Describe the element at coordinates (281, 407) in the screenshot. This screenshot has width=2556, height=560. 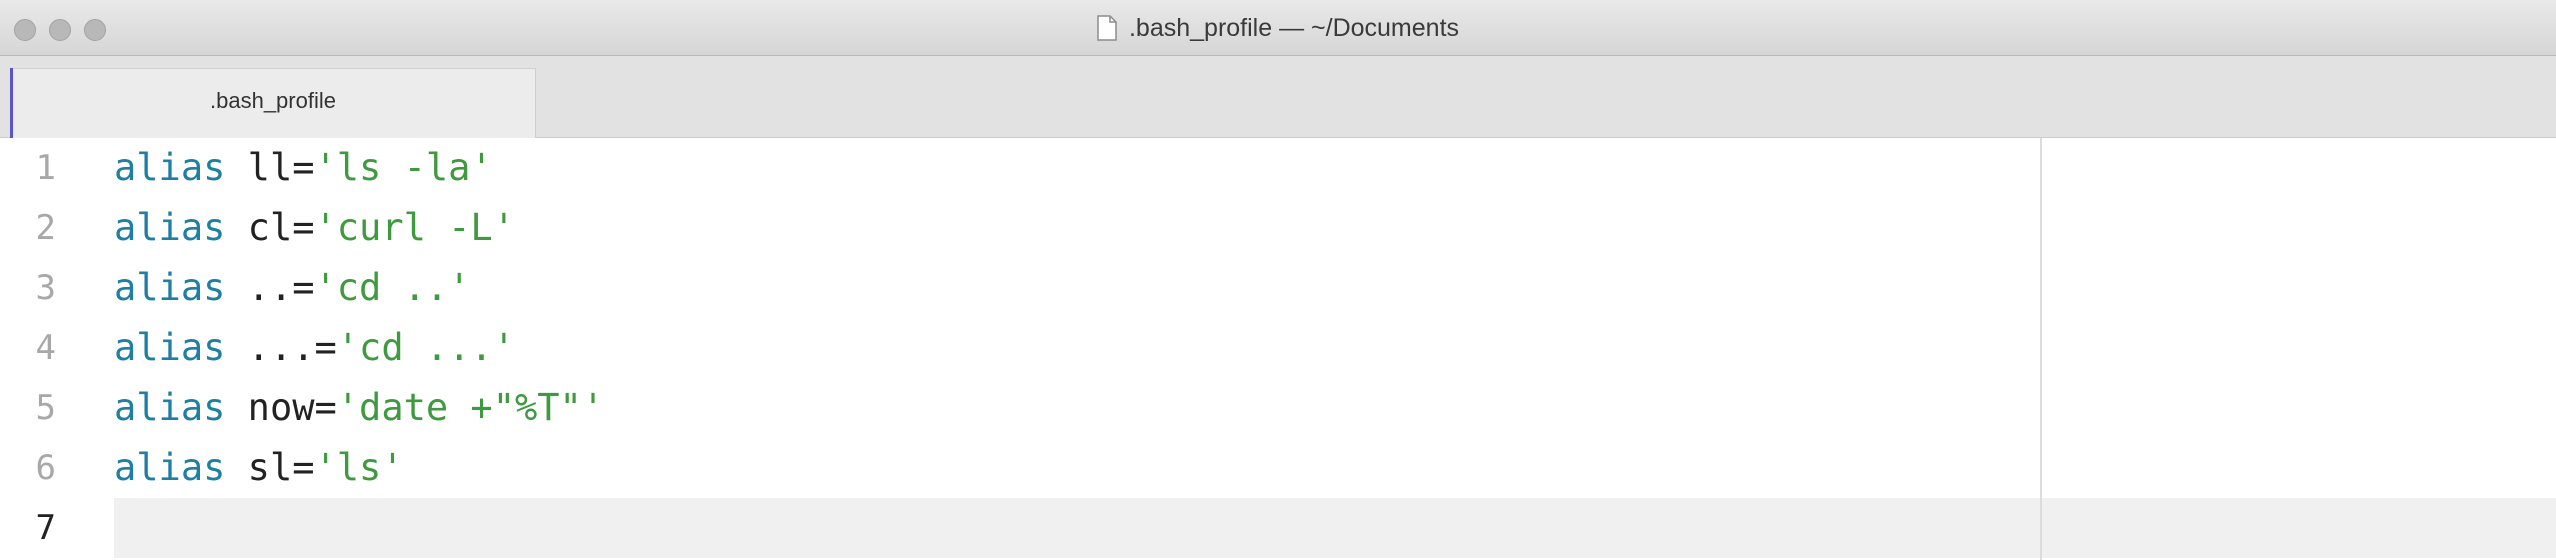
I see `alias-name-token: now=` at that location.